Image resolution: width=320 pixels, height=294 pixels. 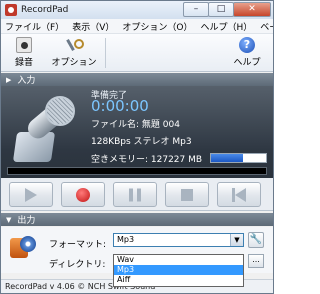 I want to click on pause-icon, so click(x=135, y=194).